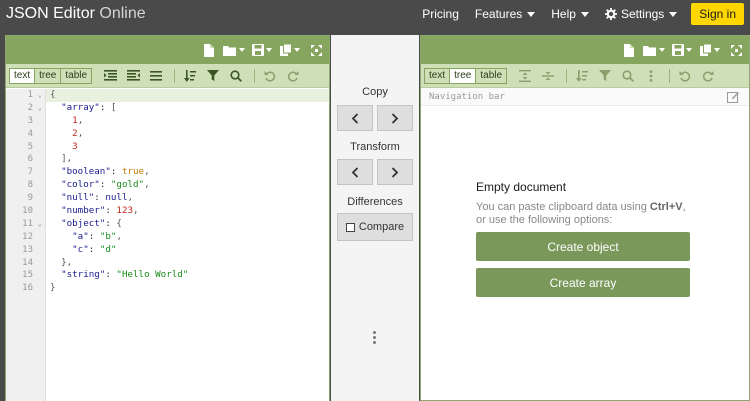  What do you see at coordinates (583, 282) in the screenshot?
I see `create-array-button: Create array` at bounding box center [583, 282].